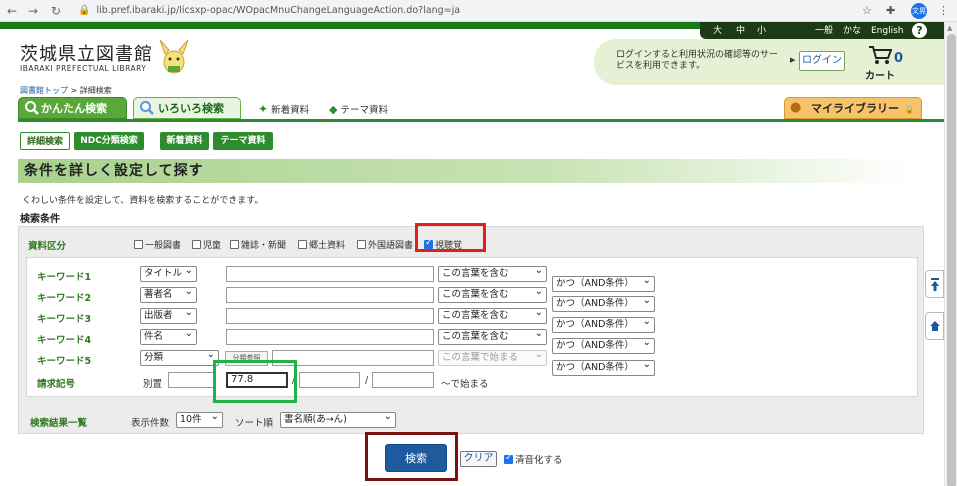  Describe the element at coordinates (890, 11) in the screenshot. I see `extensions-icon: ✚` at that location.